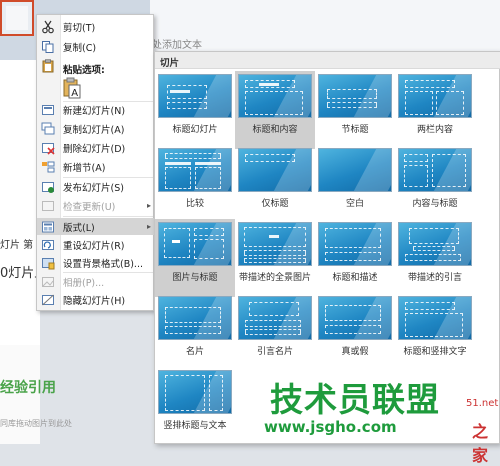 The width and height of the screenshot is (500, 466). I want to click on menu-item-label: 新建幻灯片(N), so click(94, 111).